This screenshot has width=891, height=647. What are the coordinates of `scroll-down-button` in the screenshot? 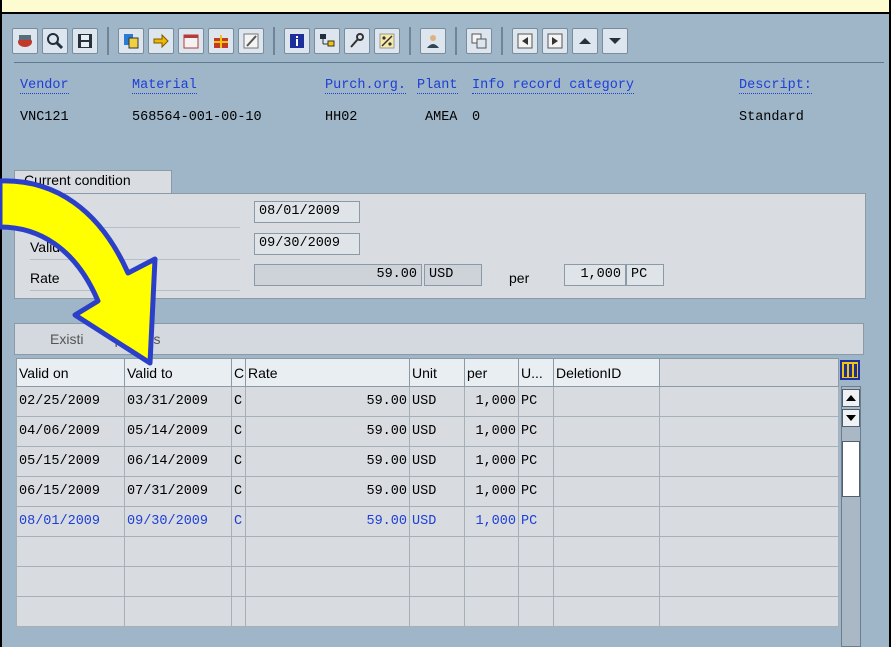 It's located at (851, 418).